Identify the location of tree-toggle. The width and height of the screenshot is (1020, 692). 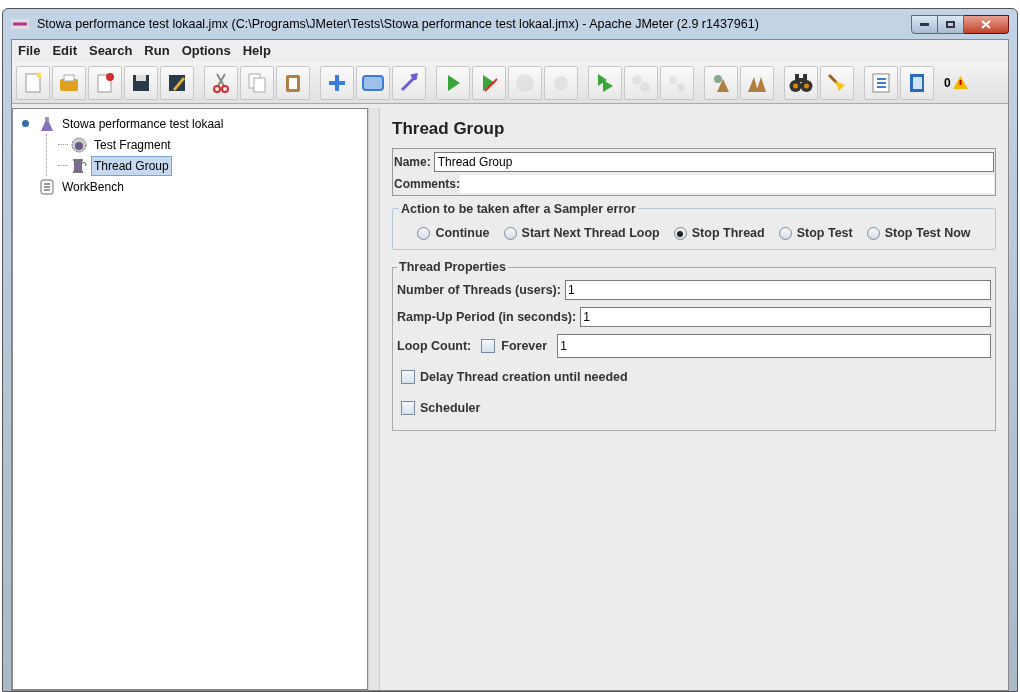
(25, 123).